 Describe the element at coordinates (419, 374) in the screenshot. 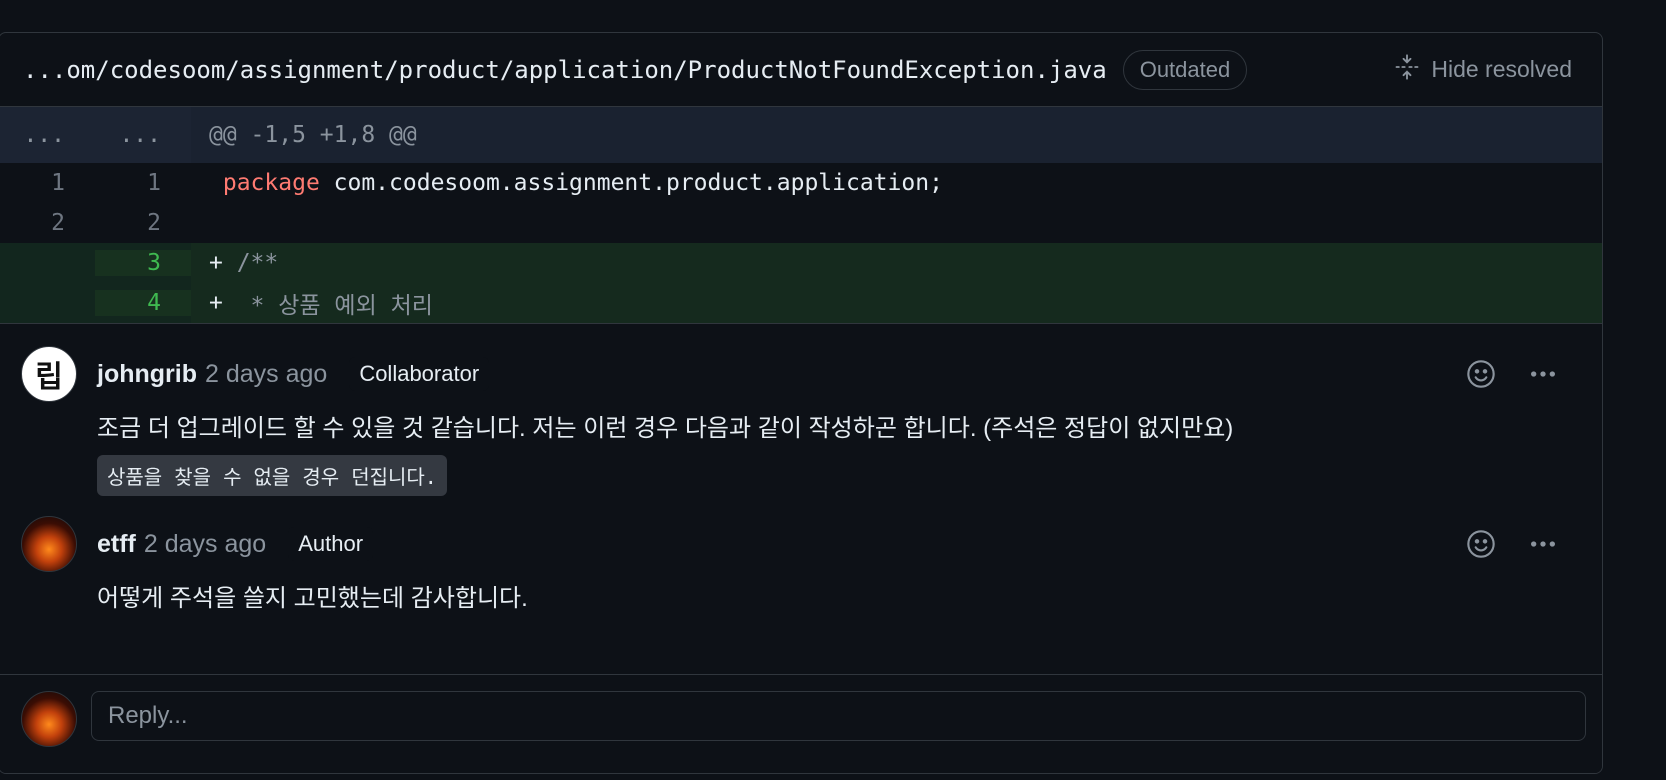

I see `role-badge: Collaborator` at that location.